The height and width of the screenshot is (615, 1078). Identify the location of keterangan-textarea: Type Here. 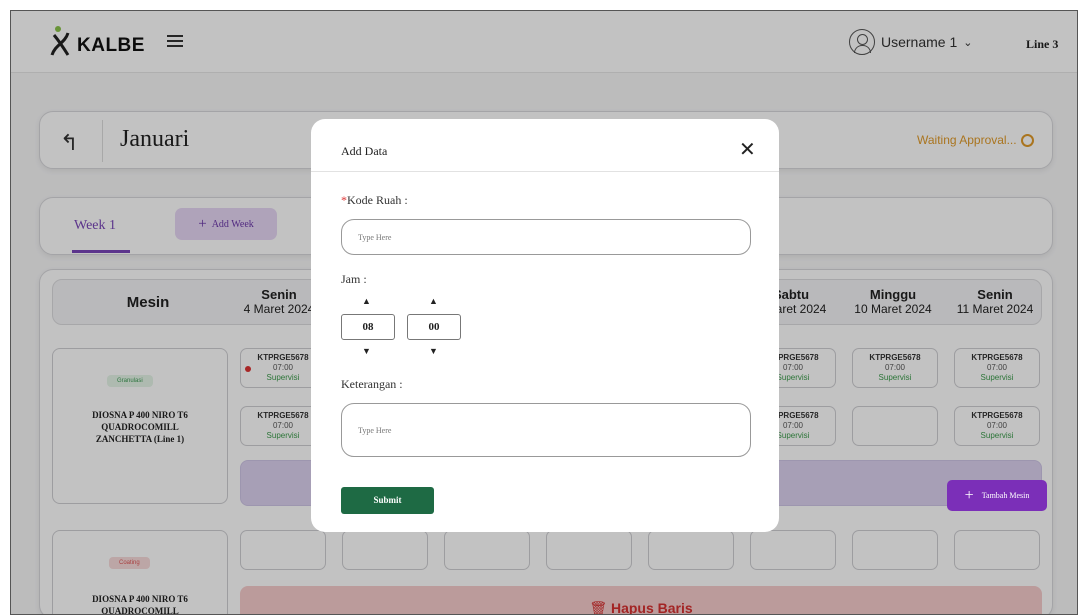
(546, 430).